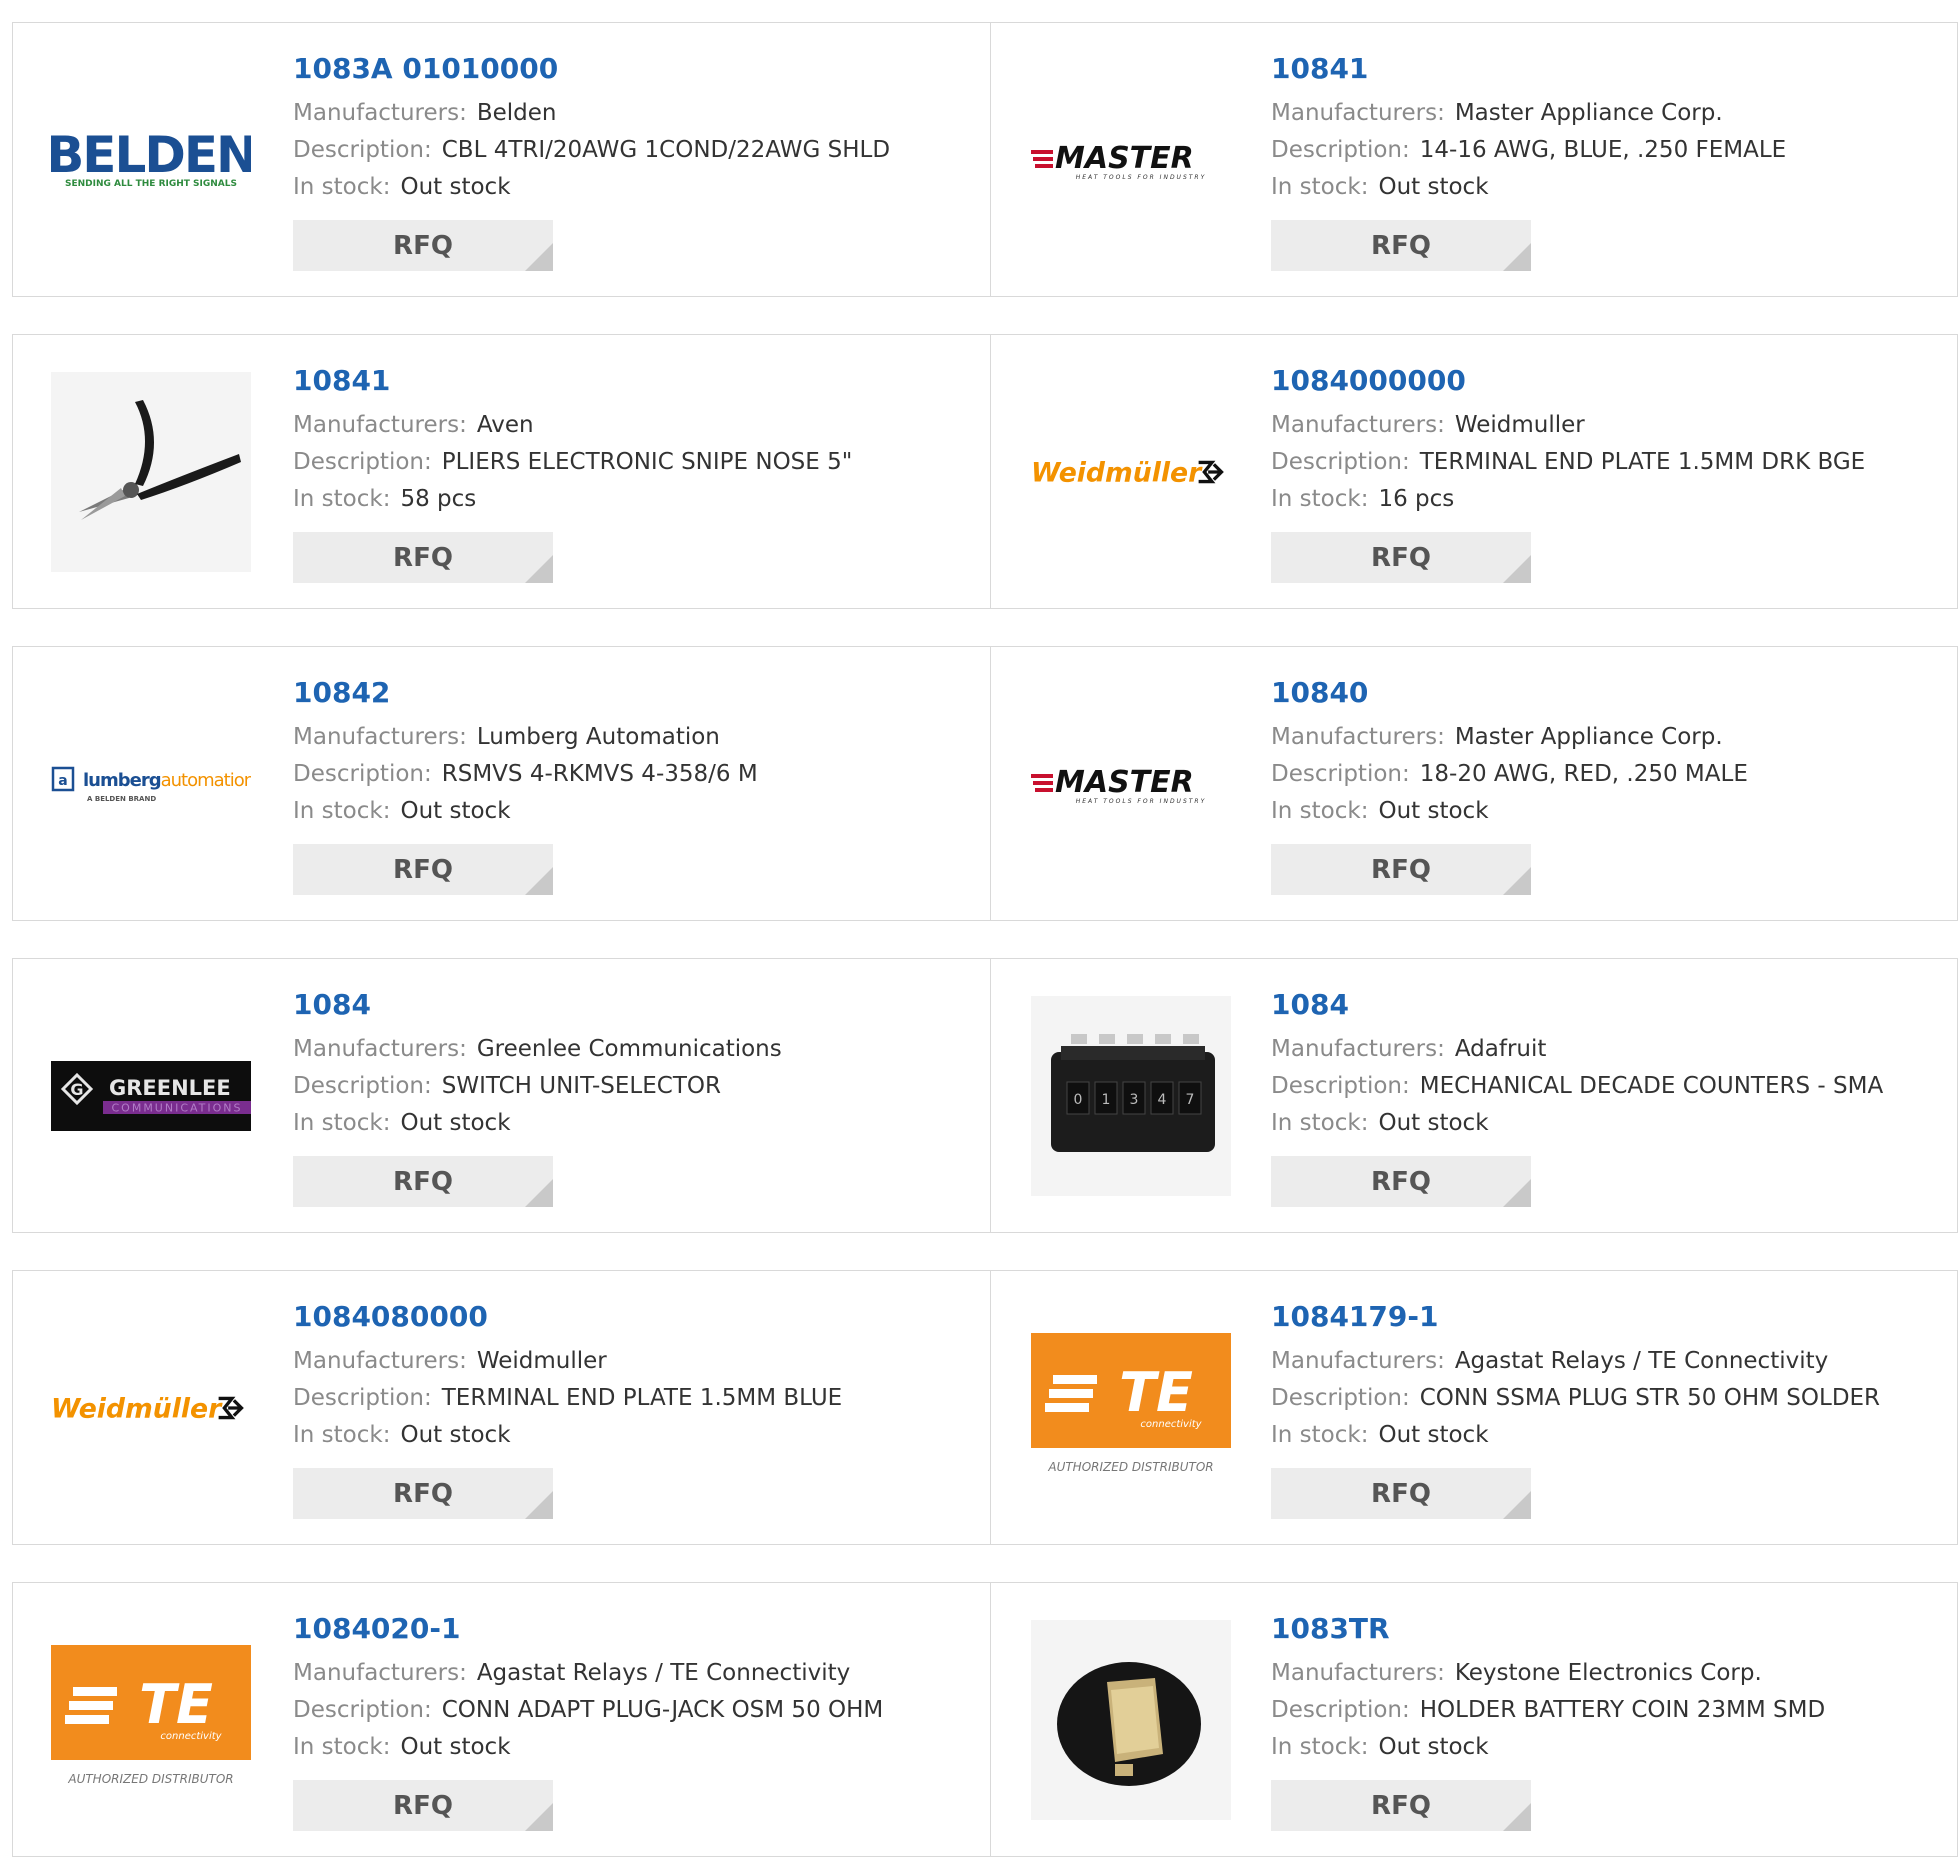 The width and height of the screenshot is (1958, 1857). I want to click on description-line: Description: 14-16 AWG, BLUE, .250 FEMALE, so click(1528, 150).